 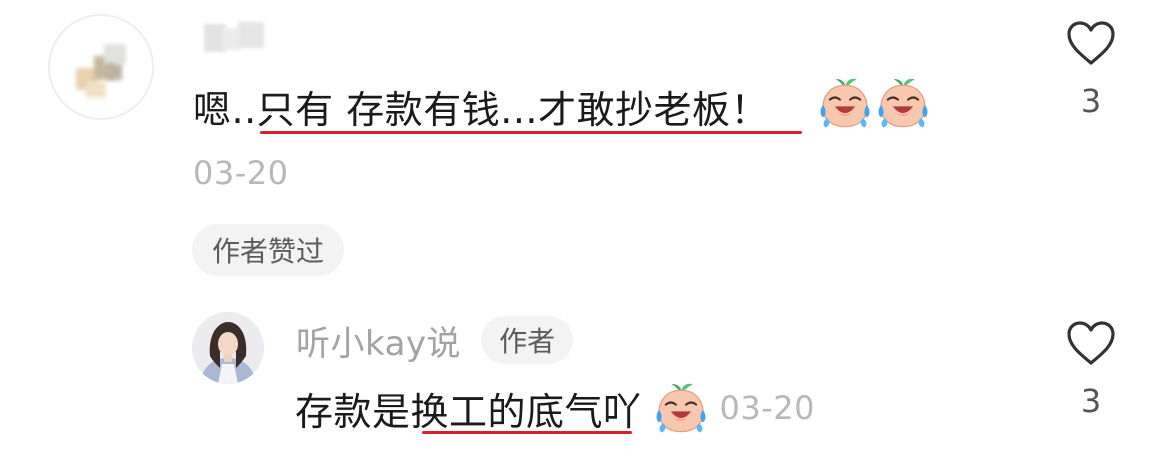 What do you see at coordinates (378, 340) in the screenshot?
I see `reply-username: 听小kay说` at bounding box center [378, 340].